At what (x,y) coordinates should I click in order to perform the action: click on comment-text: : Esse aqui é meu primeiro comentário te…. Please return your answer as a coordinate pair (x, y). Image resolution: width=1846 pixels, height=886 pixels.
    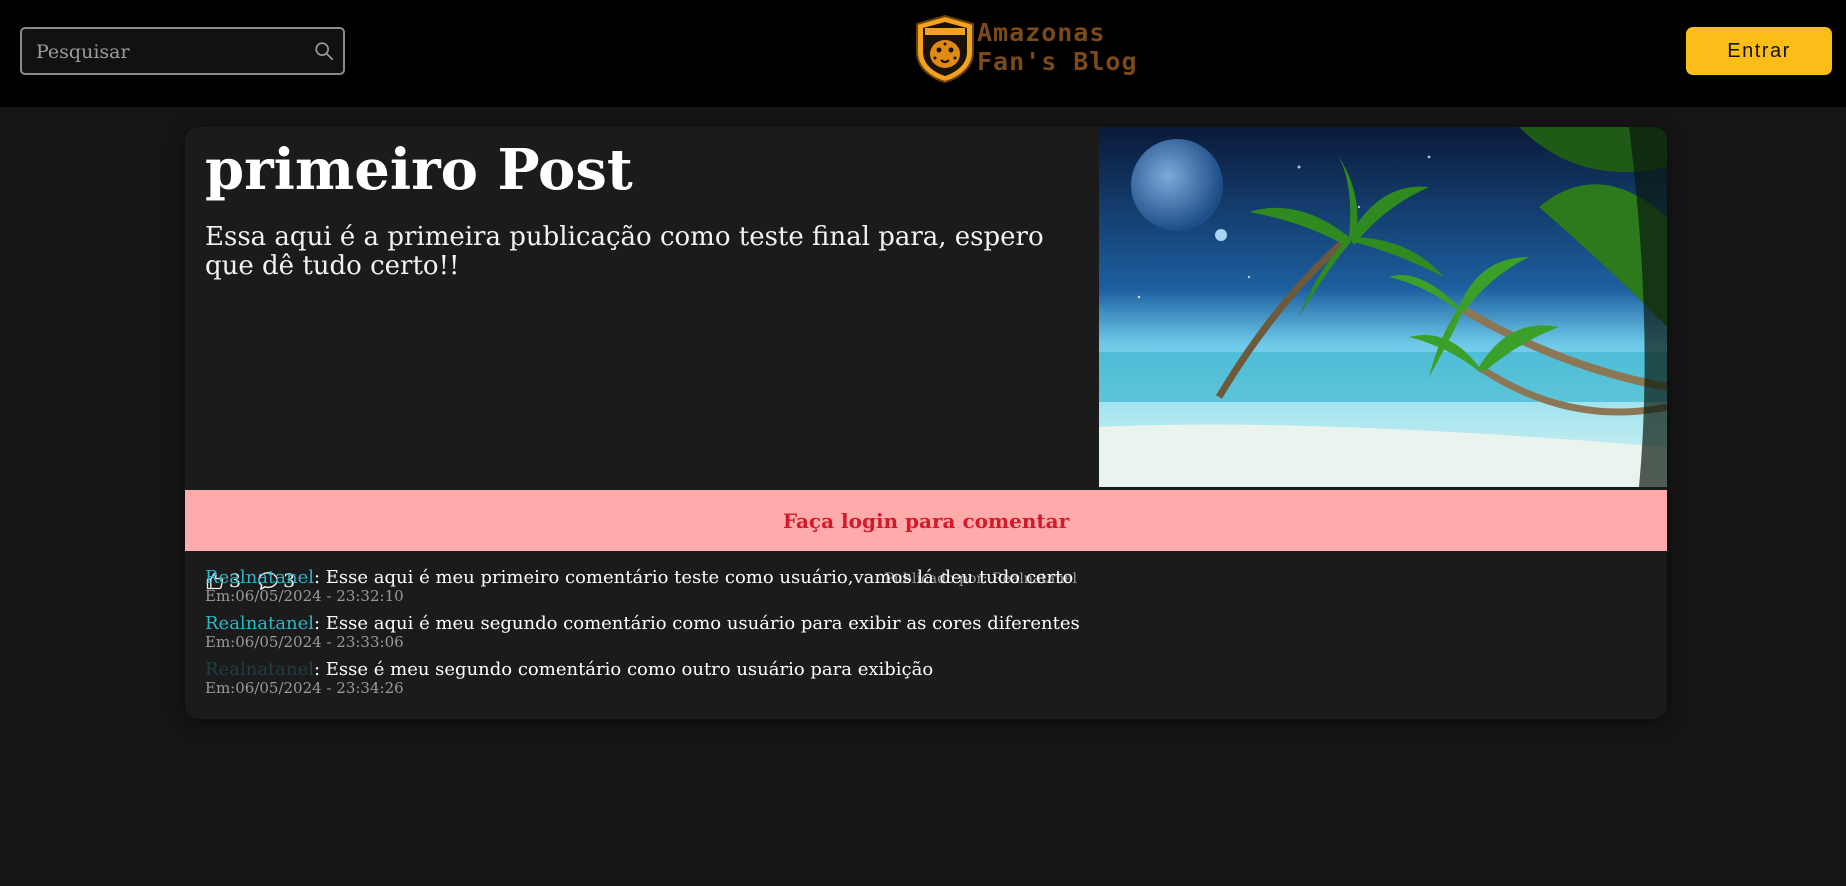
    Looking at the image, I should click on (693, 577).